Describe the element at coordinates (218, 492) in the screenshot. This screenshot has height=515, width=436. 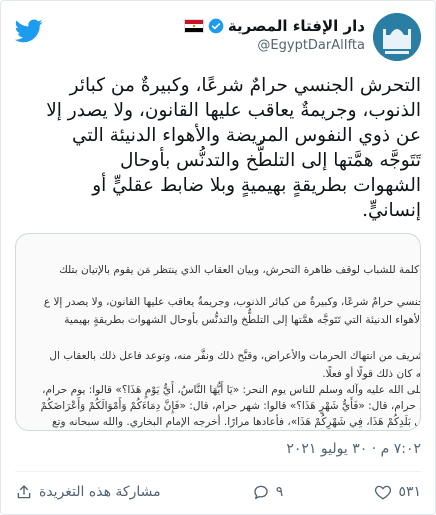
I see `action-bar: ٥٣١ ٩ مشاركة هذه التغريدة` at that location.